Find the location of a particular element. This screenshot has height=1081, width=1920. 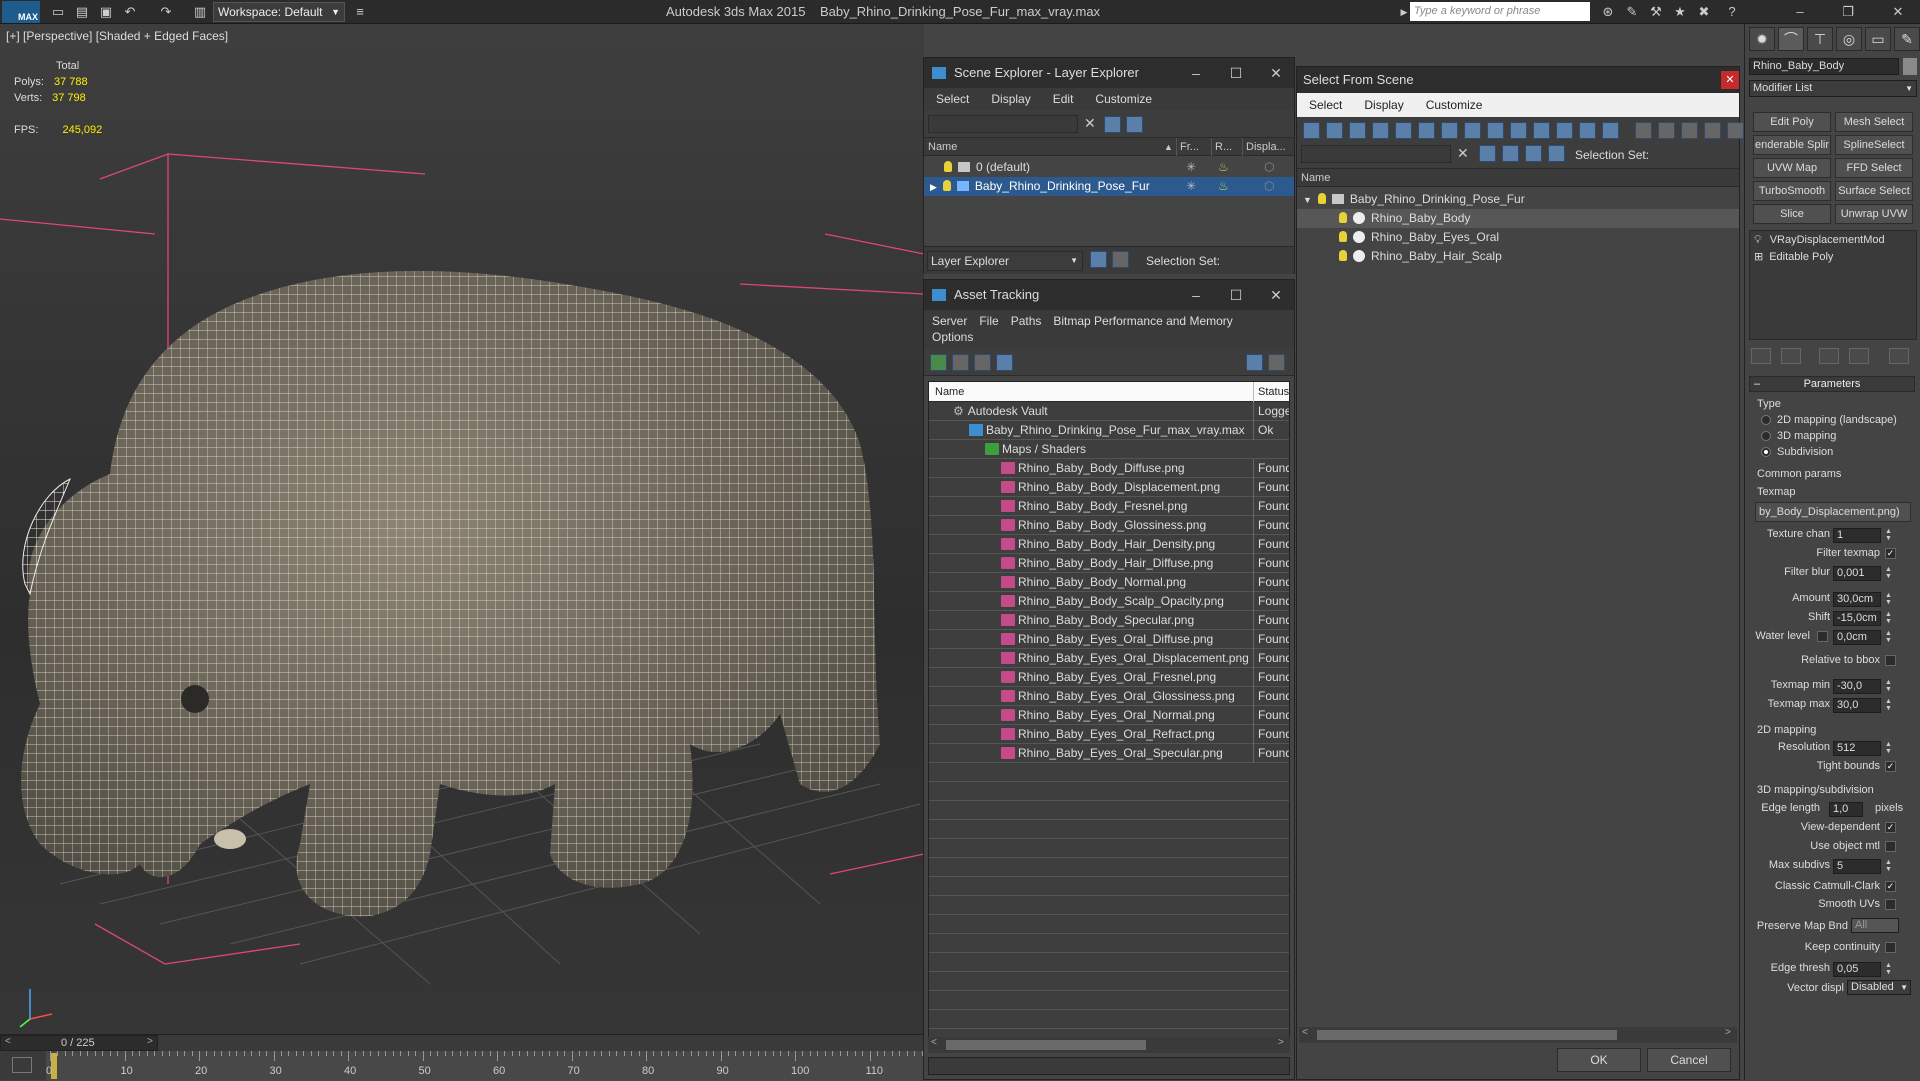

texture-chan-spinner: 1 is located at coordinates (1857, 535).